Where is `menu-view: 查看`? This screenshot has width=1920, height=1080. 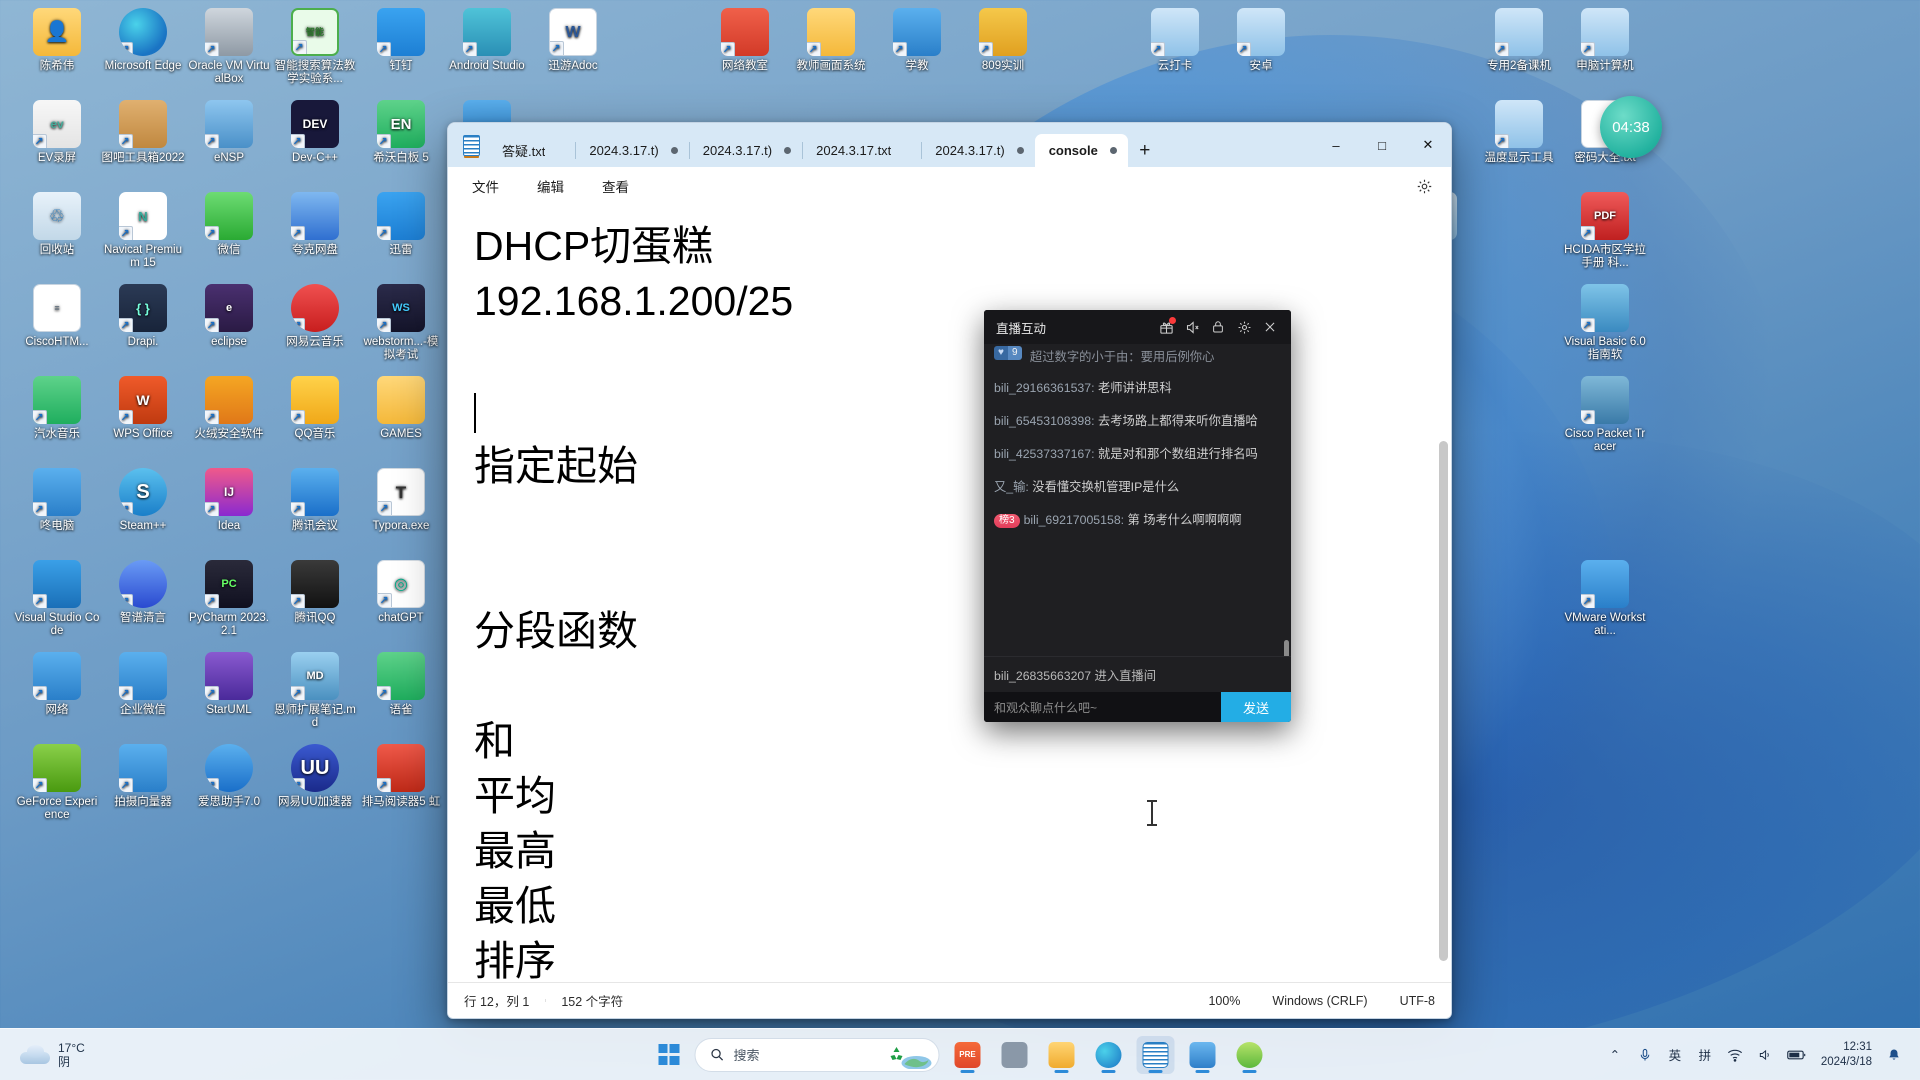 menu-view: 查看 is located at coordinates (615, 186).